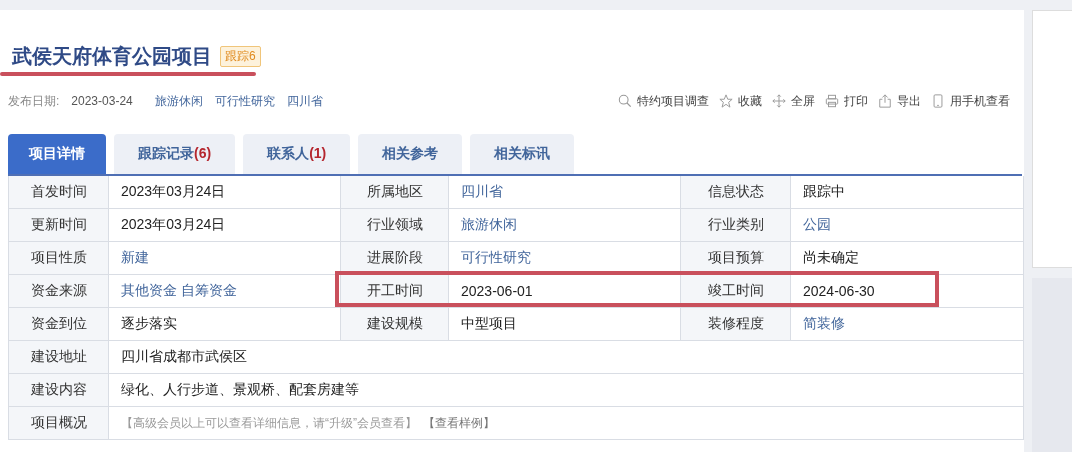 Image resolution: width=1072 pixels, height=452 pixels. I want to click on field-value: 2024-06-30, so click(839, 291).